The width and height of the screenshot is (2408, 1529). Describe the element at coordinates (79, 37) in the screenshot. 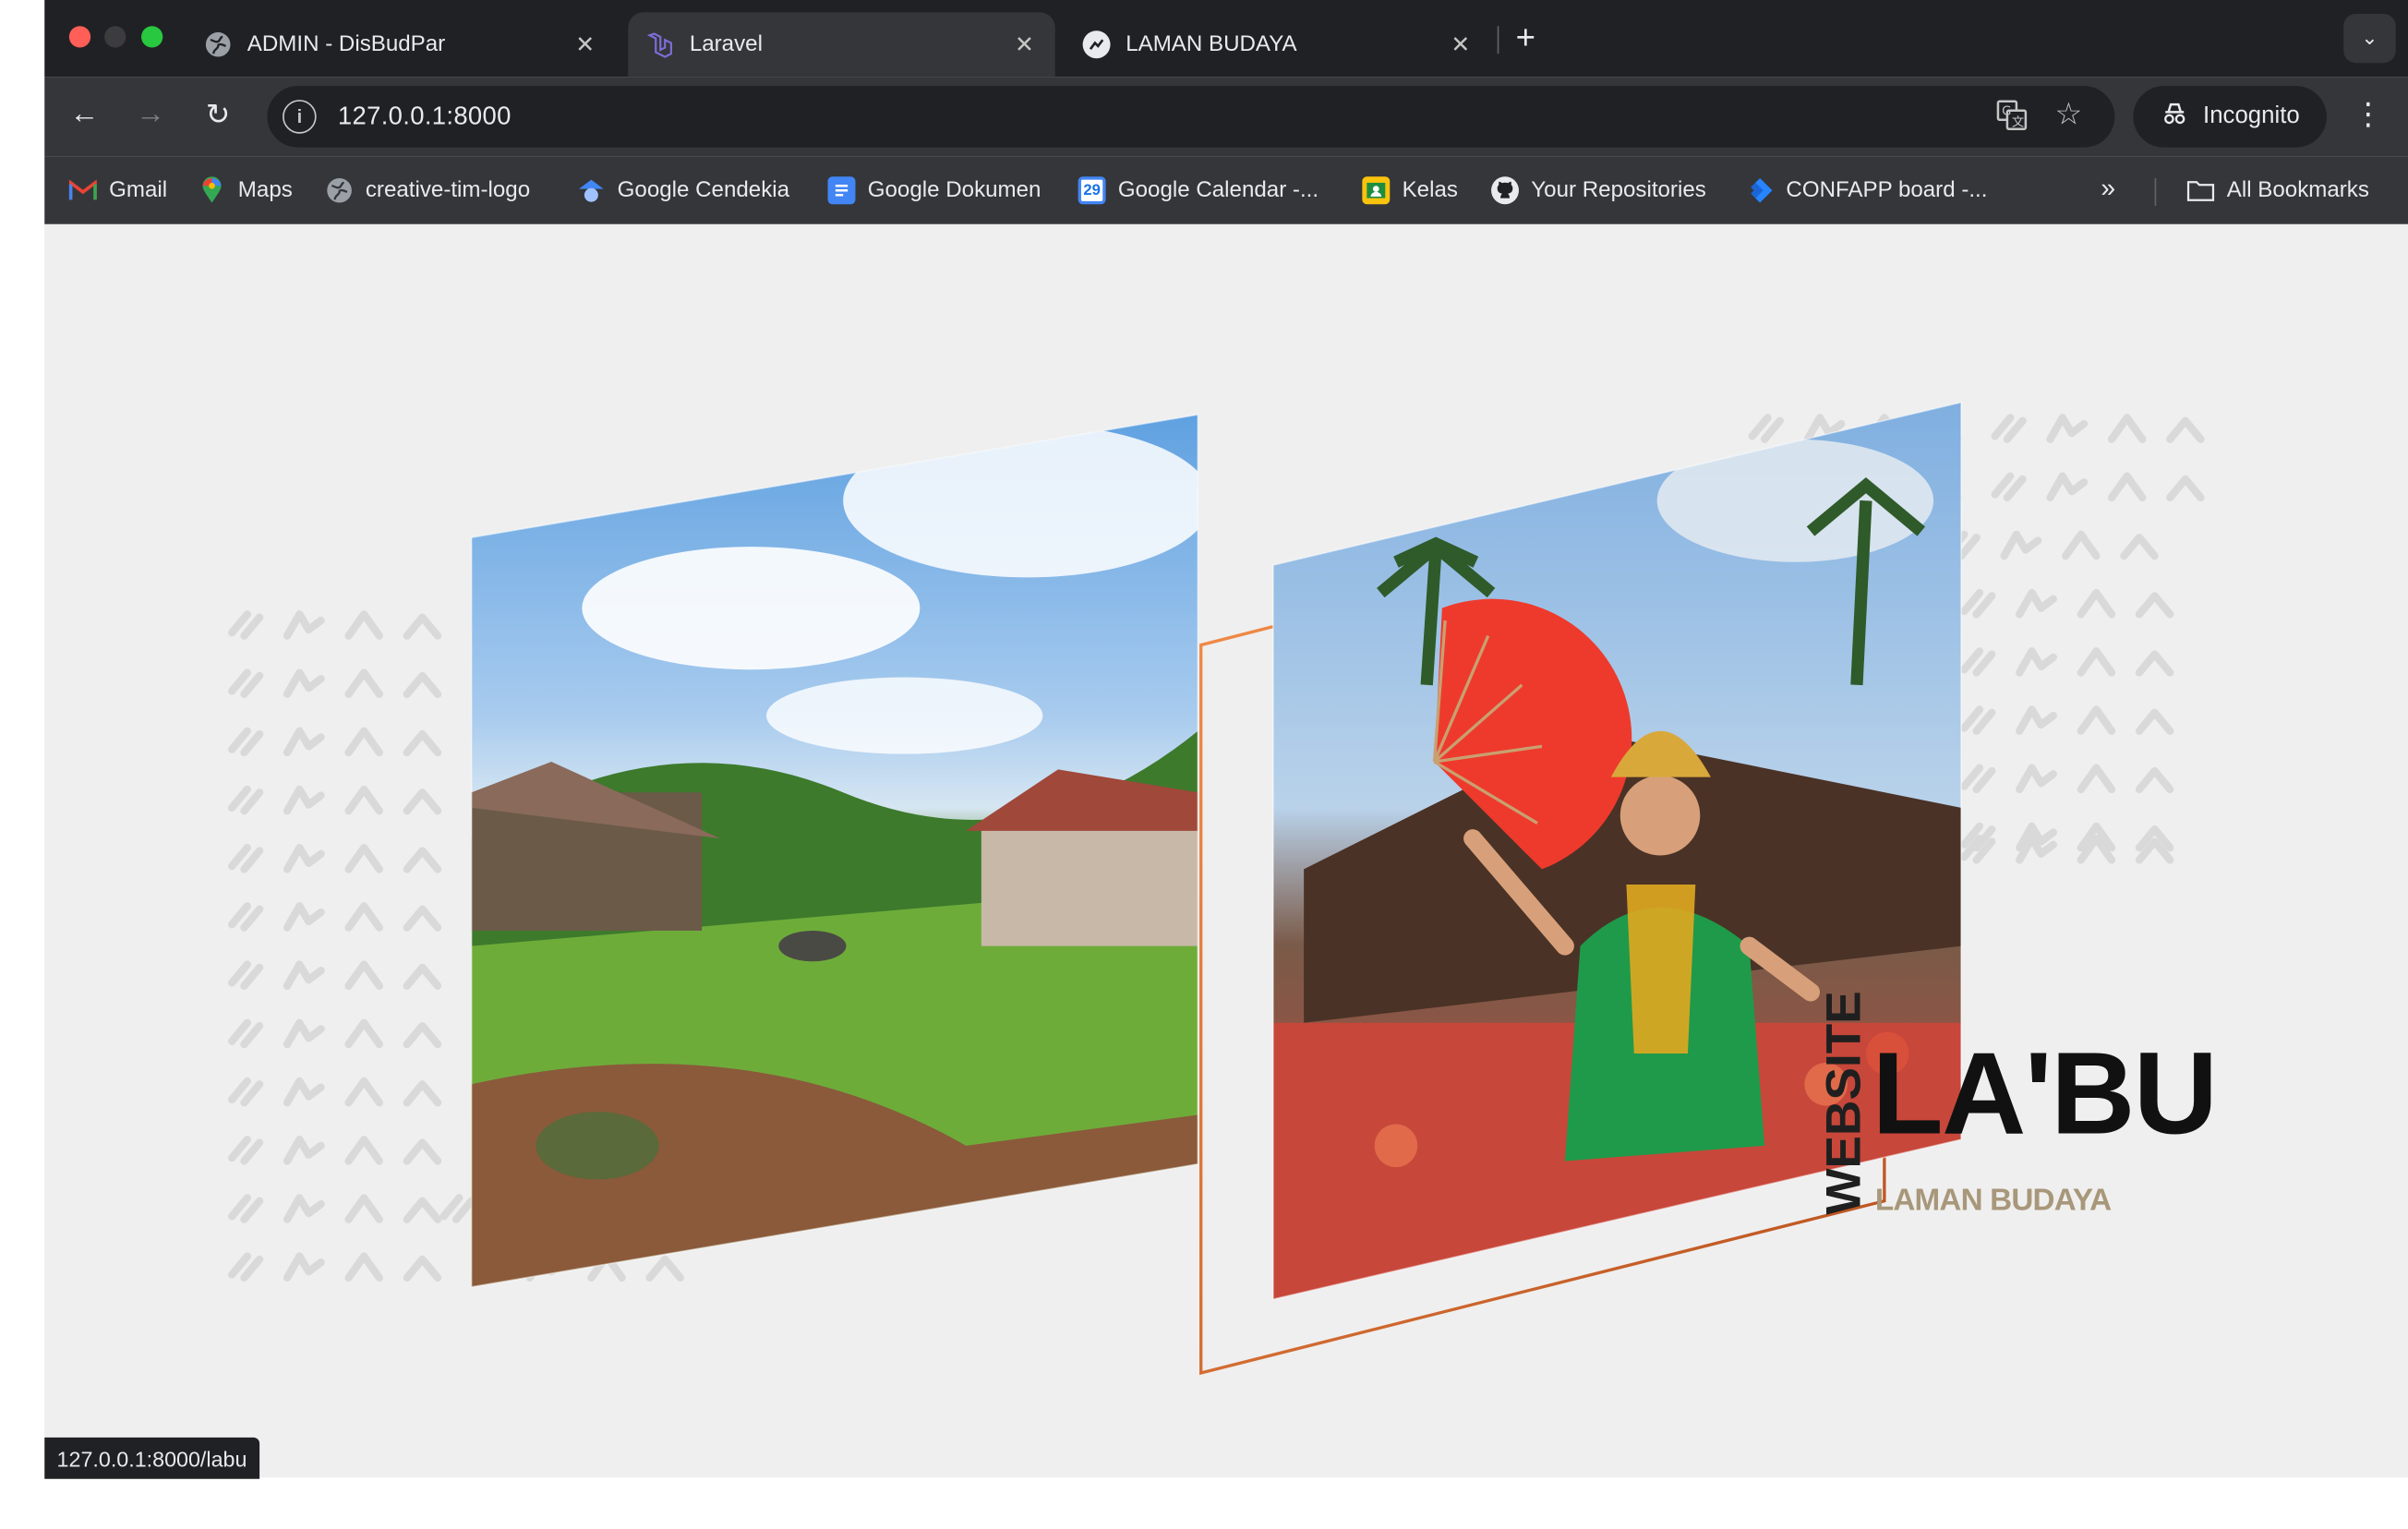

I see `close-window-button` at that location.